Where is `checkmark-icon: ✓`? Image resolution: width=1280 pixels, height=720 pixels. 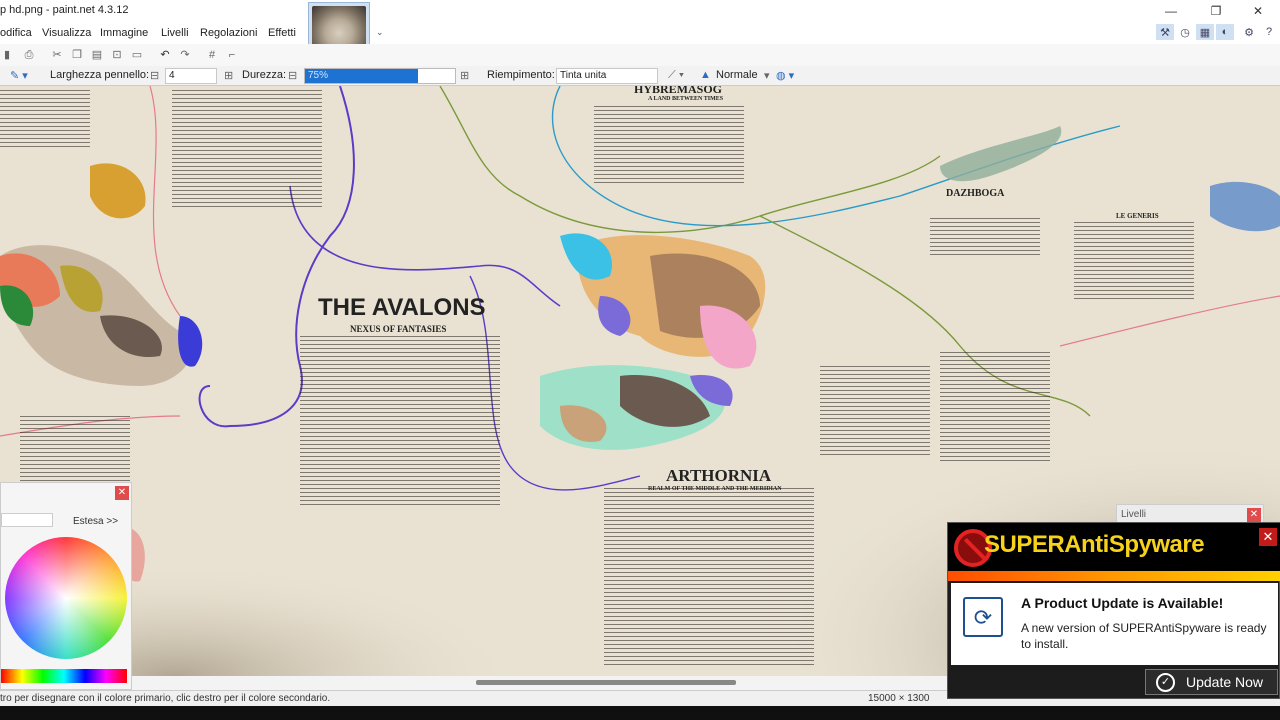 checkmark-icon: ✓ is located at coordinates (1165, 682).